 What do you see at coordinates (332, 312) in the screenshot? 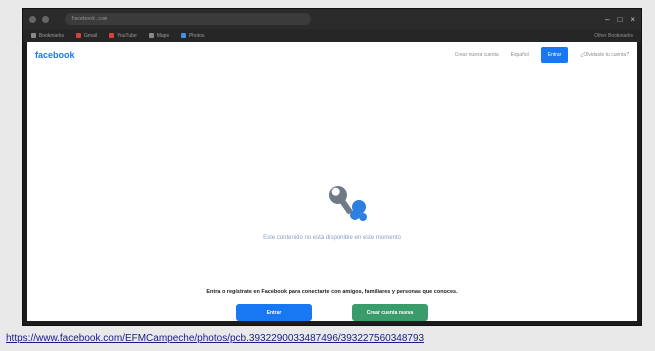
I see `action-buttons: Entrar Crear cuenta nueva` at bounding box center [332, 312].